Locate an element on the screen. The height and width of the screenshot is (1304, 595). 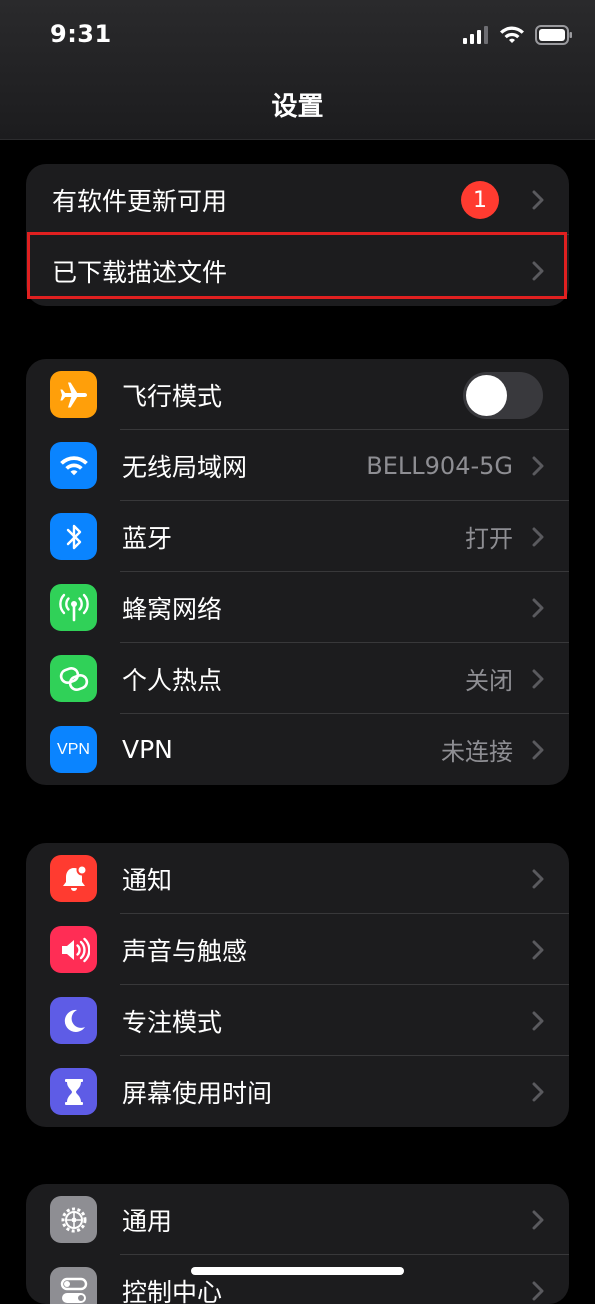
general-label: 通用 is located at coordinates (147, 1220).